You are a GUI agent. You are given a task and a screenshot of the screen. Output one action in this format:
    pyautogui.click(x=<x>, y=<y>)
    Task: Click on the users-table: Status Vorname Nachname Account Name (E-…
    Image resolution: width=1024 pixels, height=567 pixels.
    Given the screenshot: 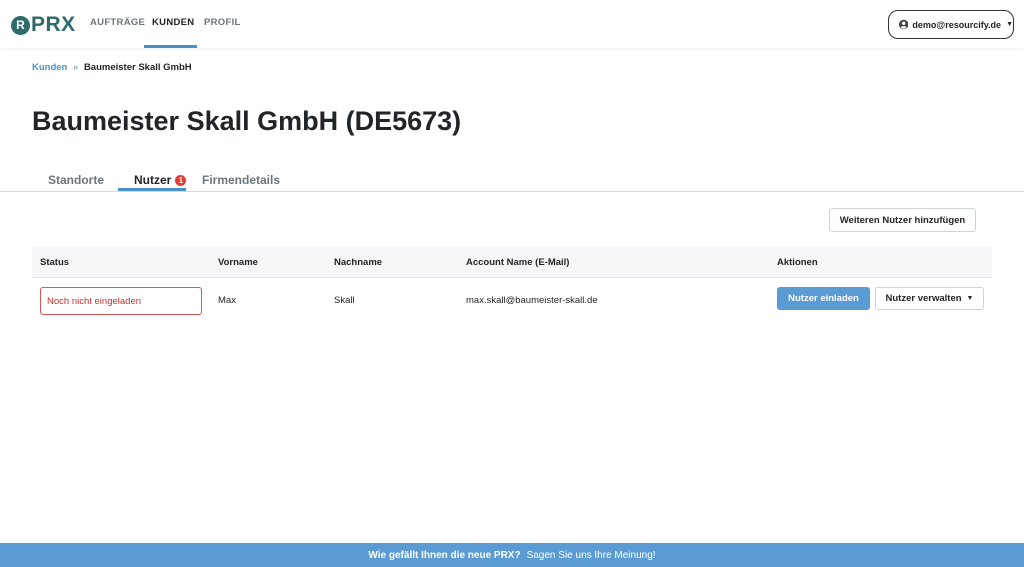 What is the action you would take?
    pyautogui.click(x=512, y=284)
    